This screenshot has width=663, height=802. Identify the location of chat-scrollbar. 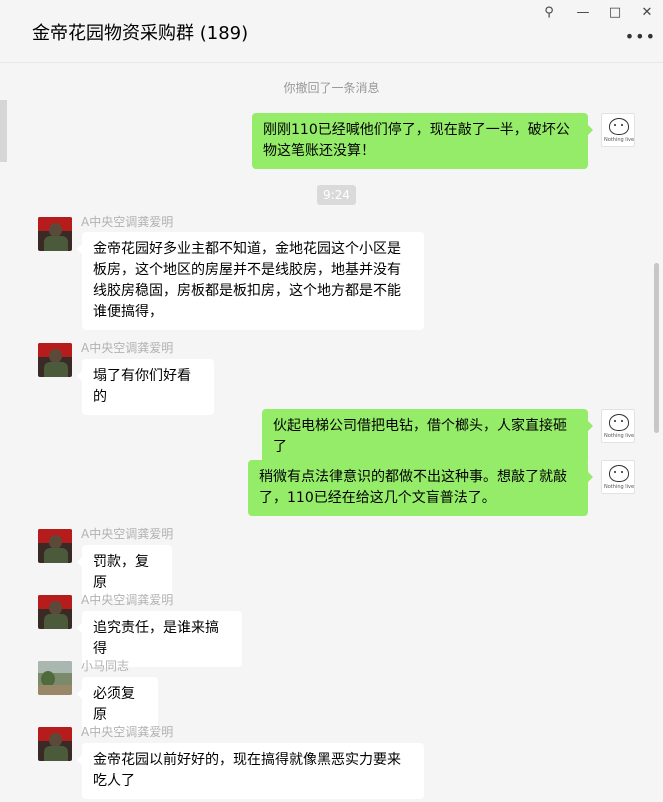
(656, 348).